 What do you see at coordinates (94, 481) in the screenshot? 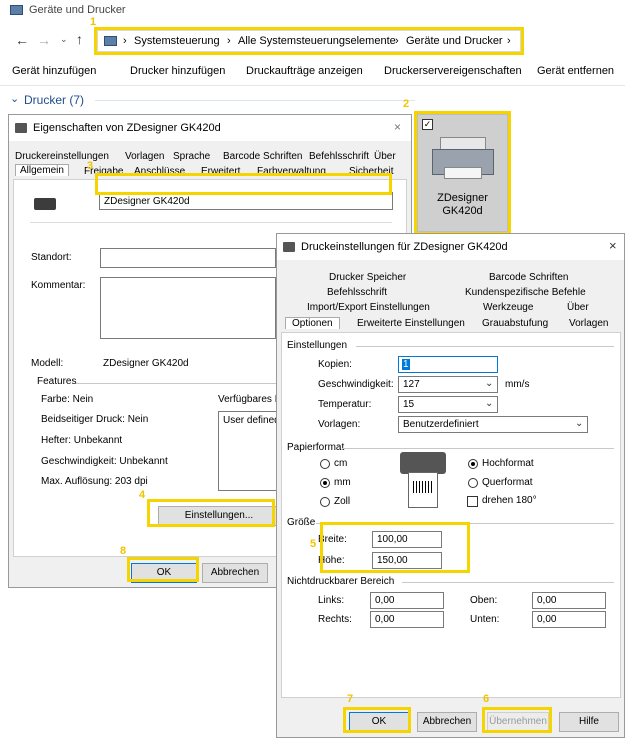
I see `feature-resolution: Max. Auflösung: 203 dpi` at bounding box center [94, 481].